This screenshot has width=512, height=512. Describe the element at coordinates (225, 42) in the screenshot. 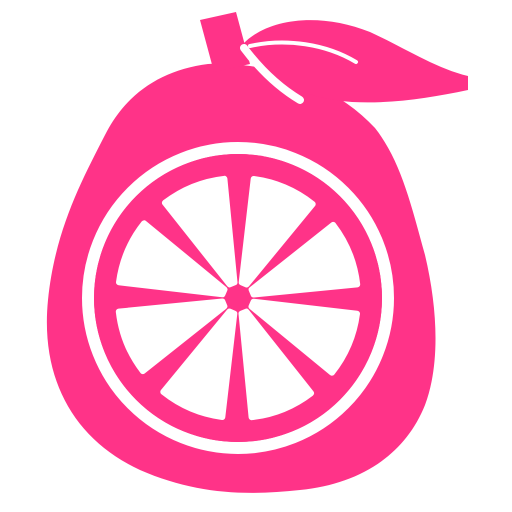

I see `fruit-stem` at that location.